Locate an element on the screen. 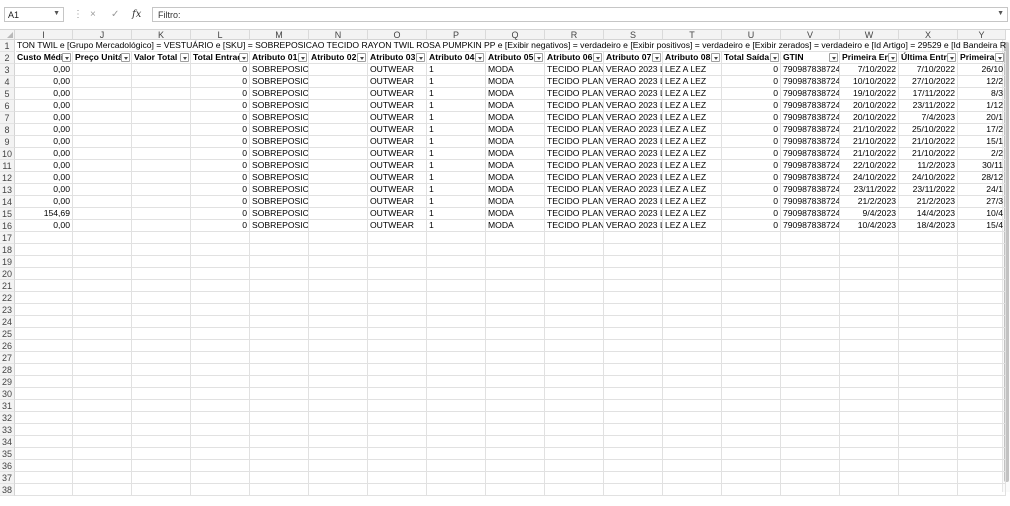  row-header-19: 19 is located at coordinates (7, 262).